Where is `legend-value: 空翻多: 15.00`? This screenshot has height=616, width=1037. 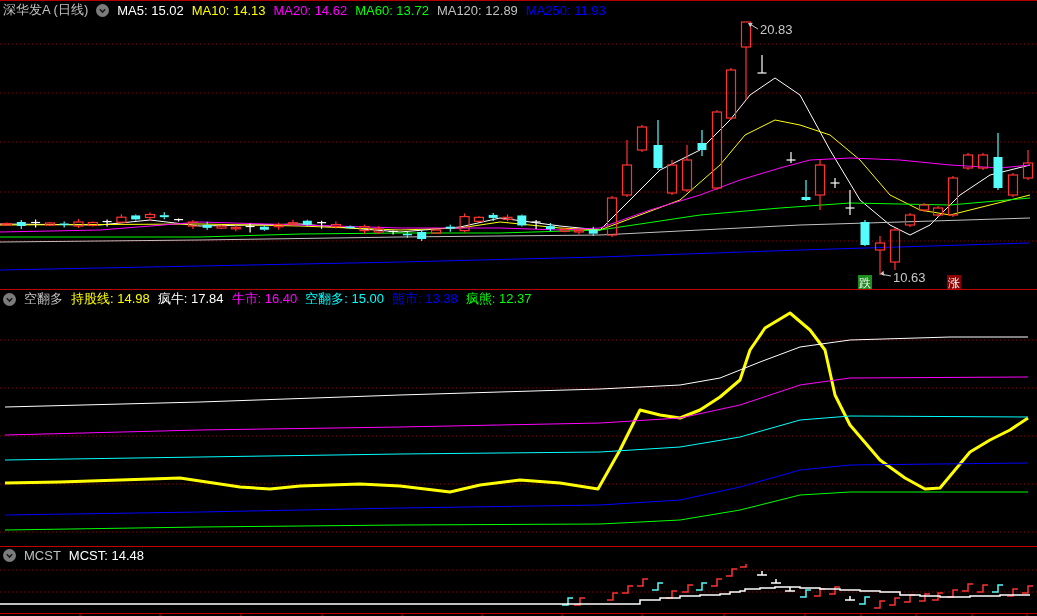
legend-value: 空翻多: 15.00 is located at coordinates (345, 299).